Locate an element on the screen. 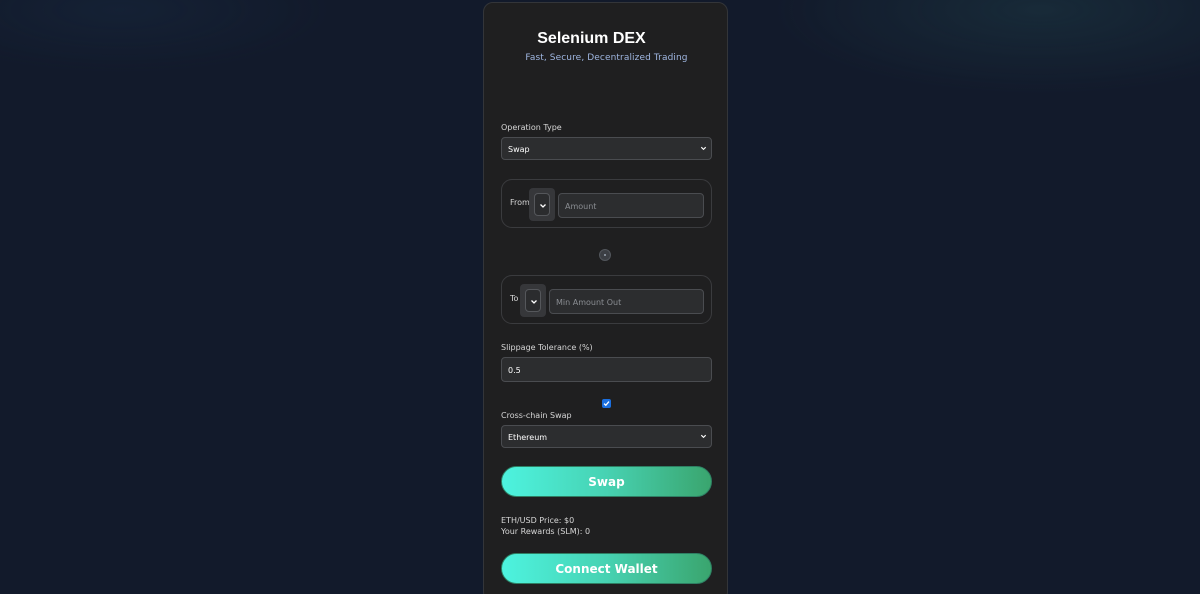 This screenshot has height=594, width=1200. swap-direction-button is located at coordinates (605, 255).